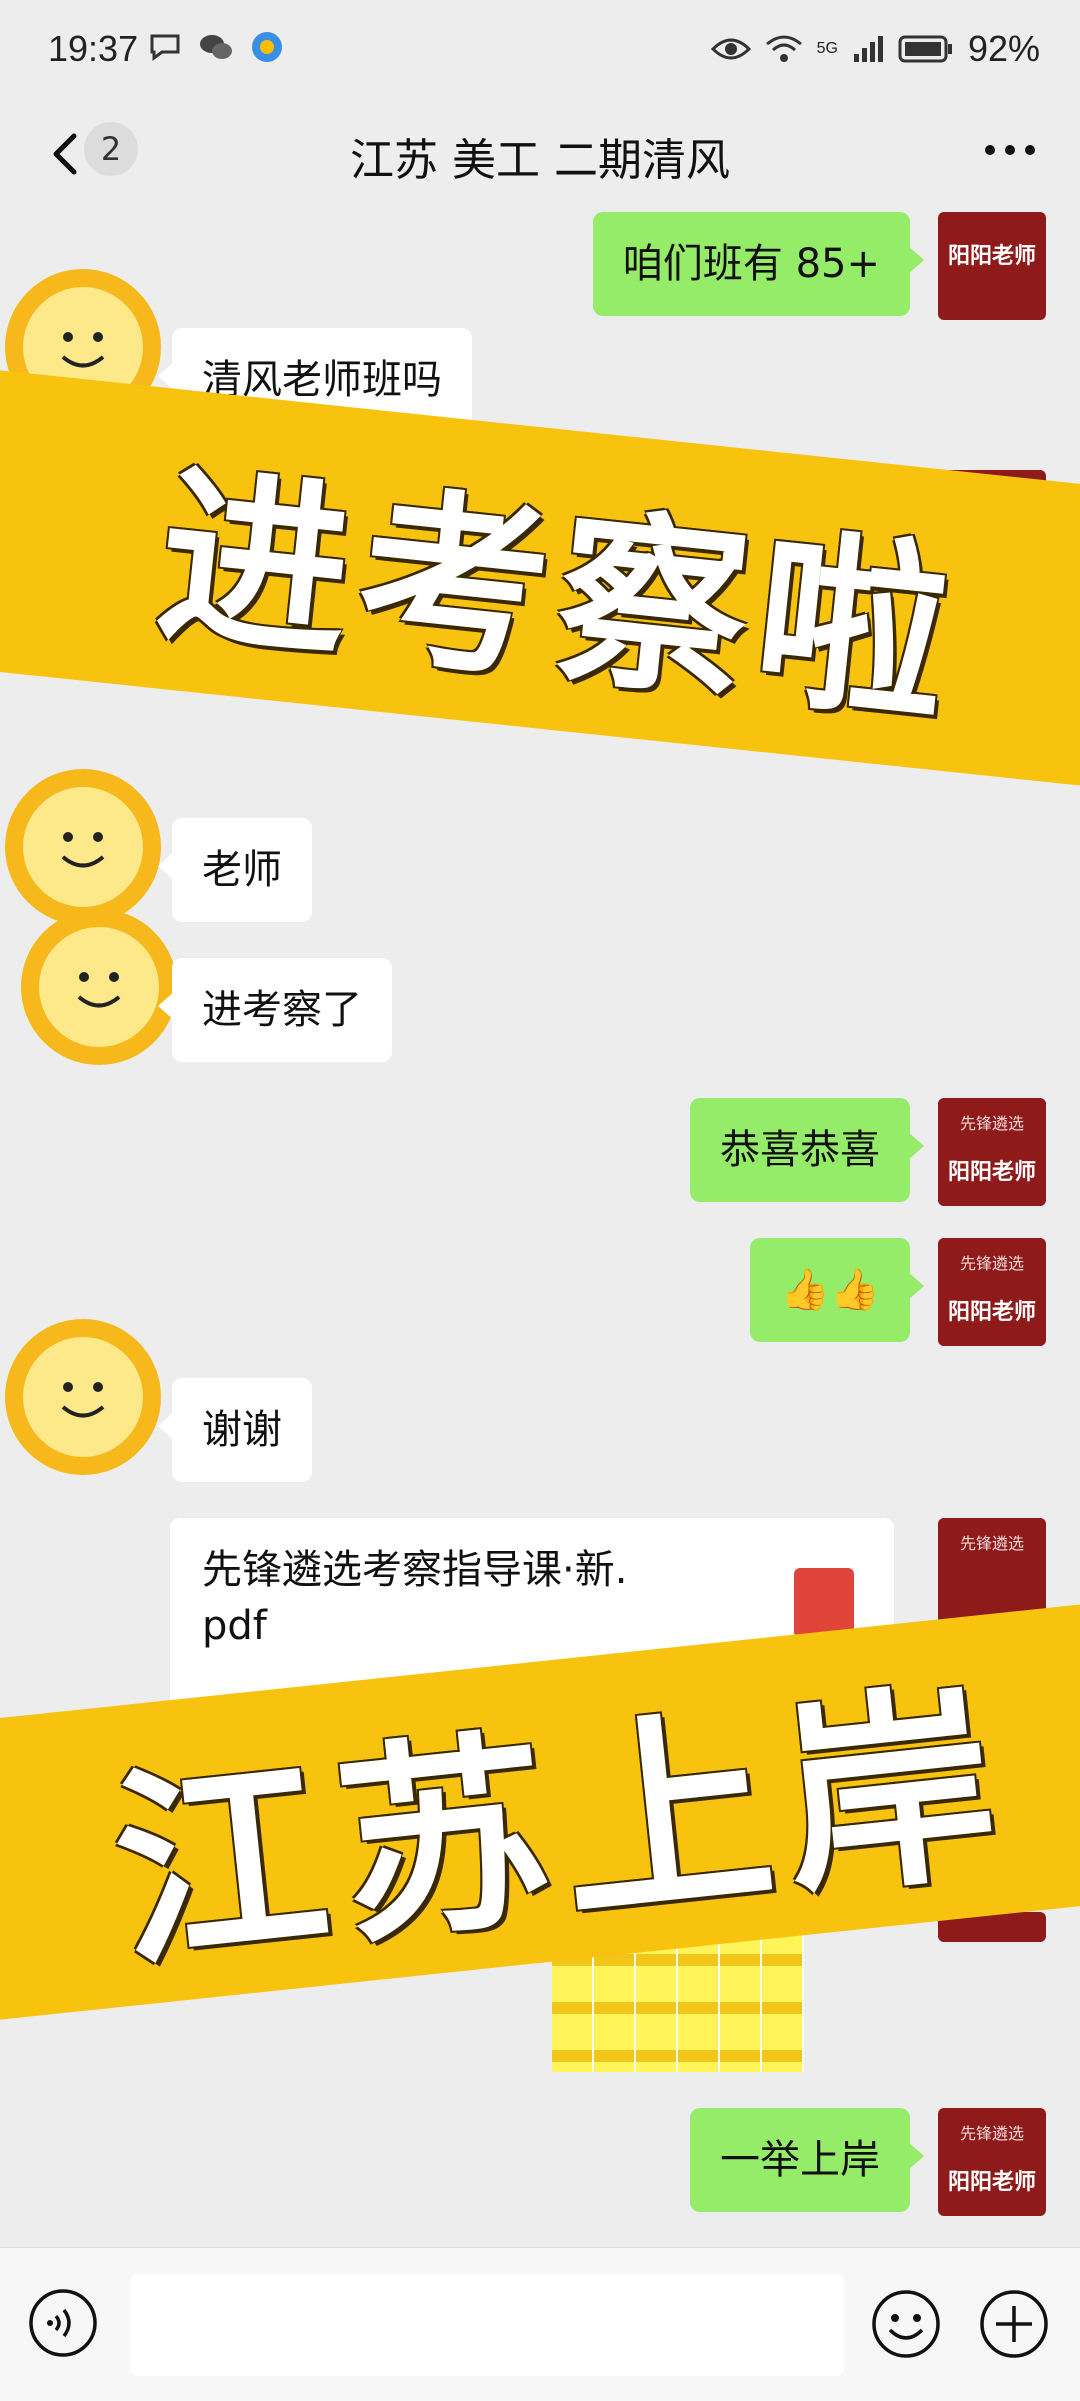  What do you see at coordinates (751, 264) in the screenshot?
I see `message-text: 咱们班有 85+` at bounding box center [751, 264].